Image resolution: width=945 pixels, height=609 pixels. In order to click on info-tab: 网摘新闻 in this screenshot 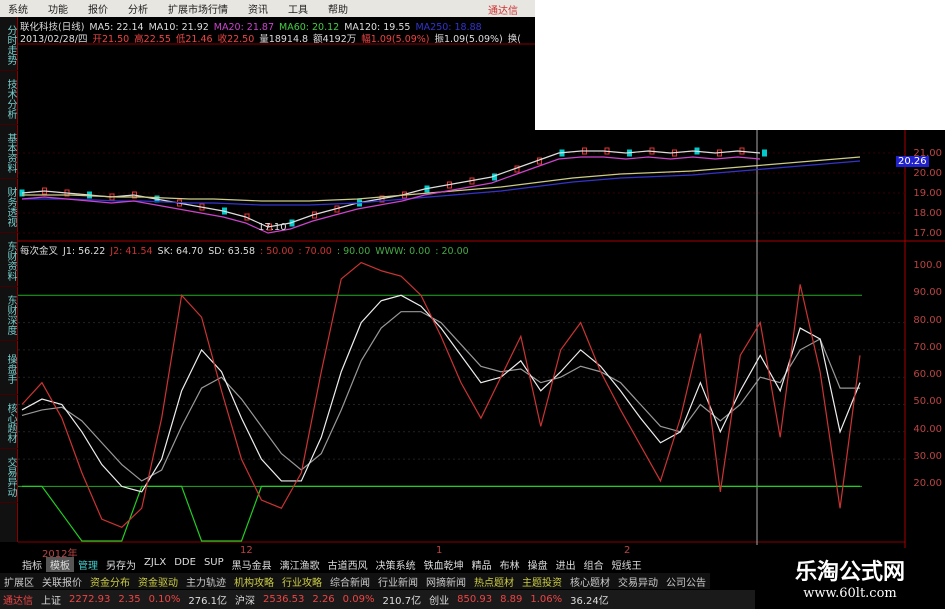, I will do `click(446, 581)`.